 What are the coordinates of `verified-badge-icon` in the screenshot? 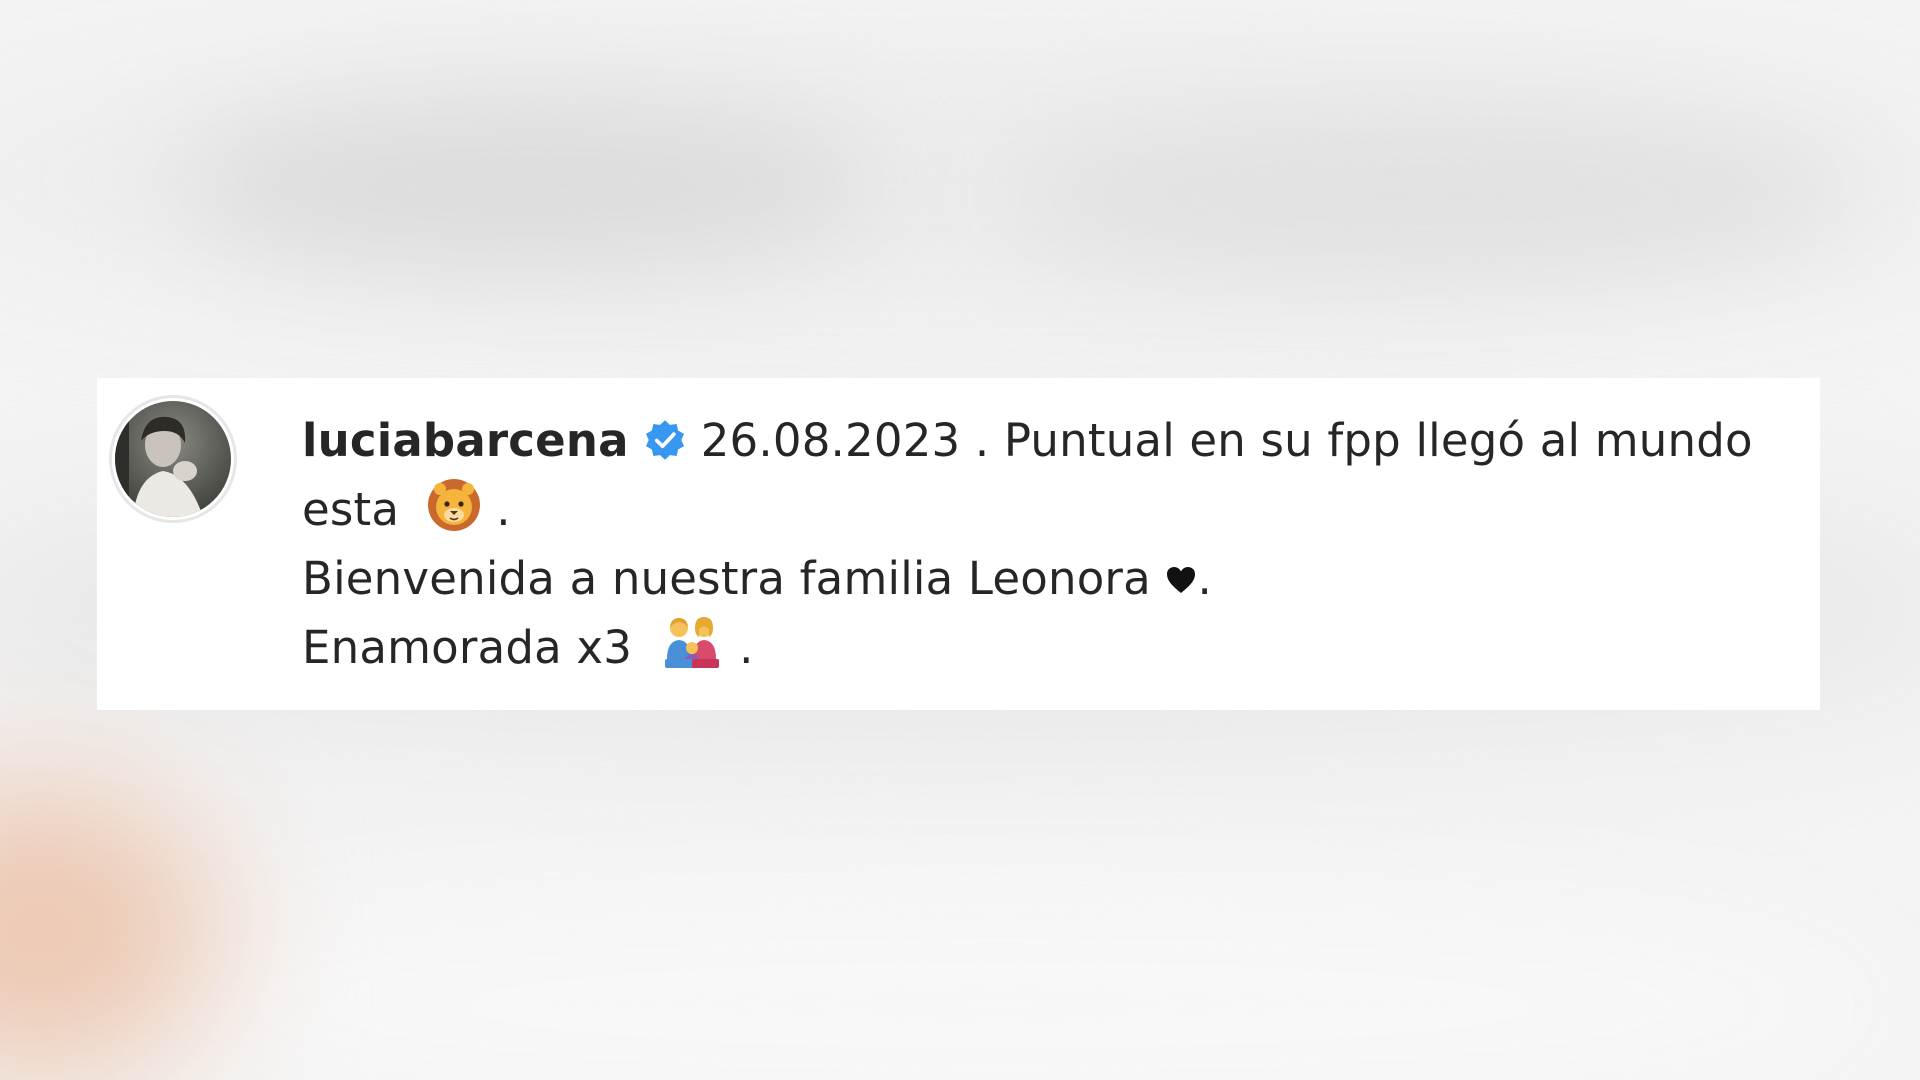 It's located at (664, 440).